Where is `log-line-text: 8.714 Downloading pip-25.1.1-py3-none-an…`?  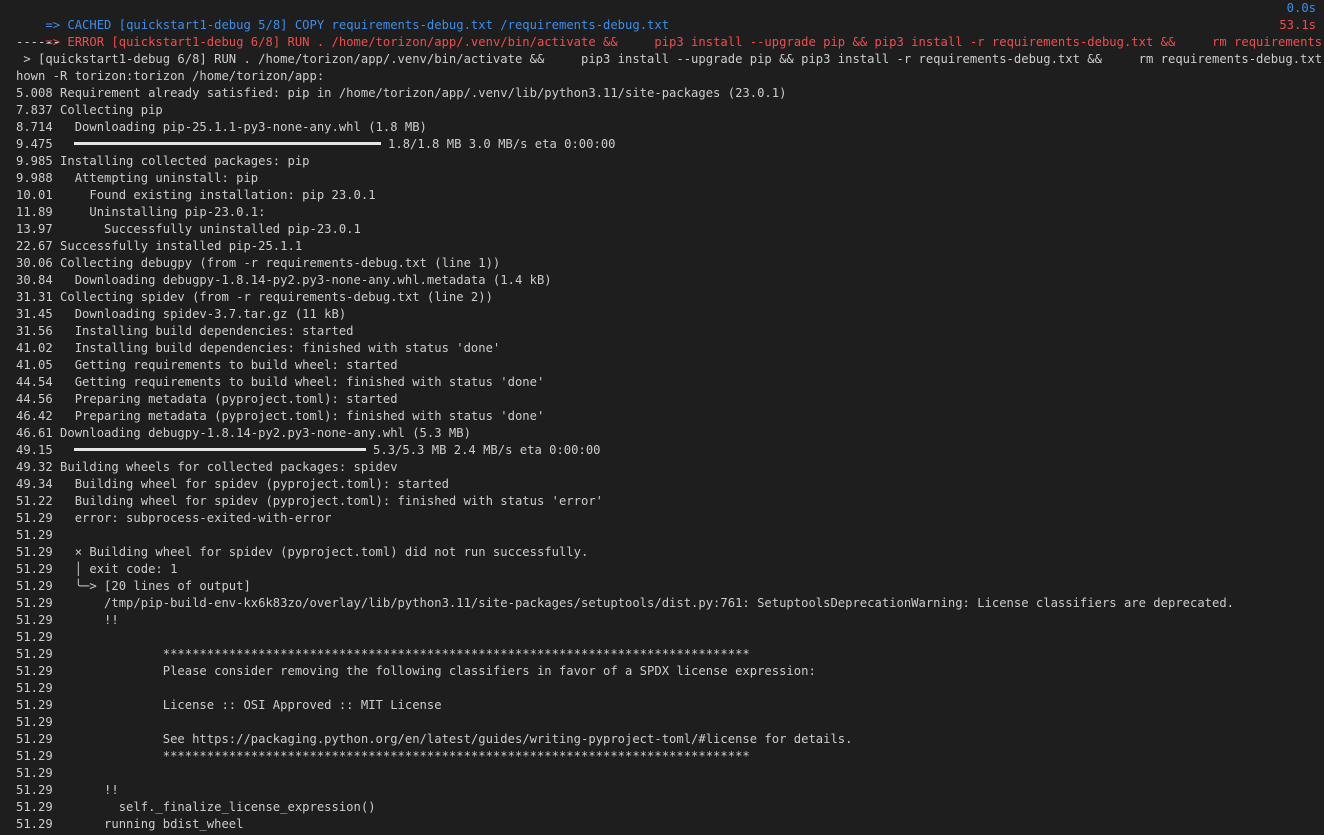 log-line-text: 8.714 Downloading pip-25.1.1-py3-none-an… is located at coordinates (221, 127).